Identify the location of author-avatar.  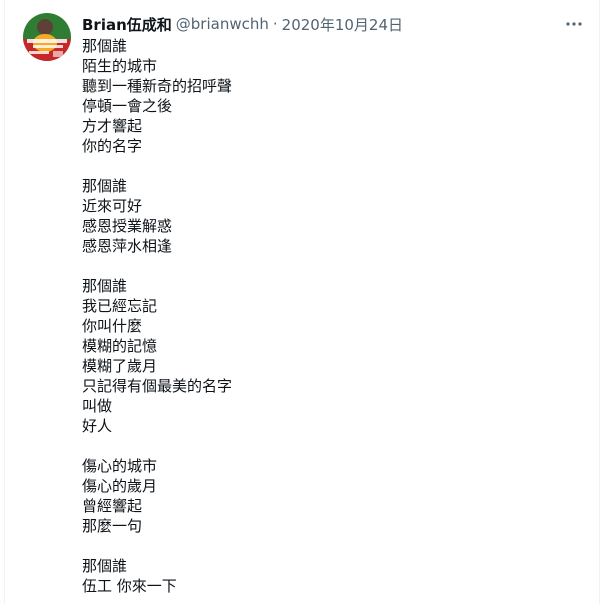
(47, 37).